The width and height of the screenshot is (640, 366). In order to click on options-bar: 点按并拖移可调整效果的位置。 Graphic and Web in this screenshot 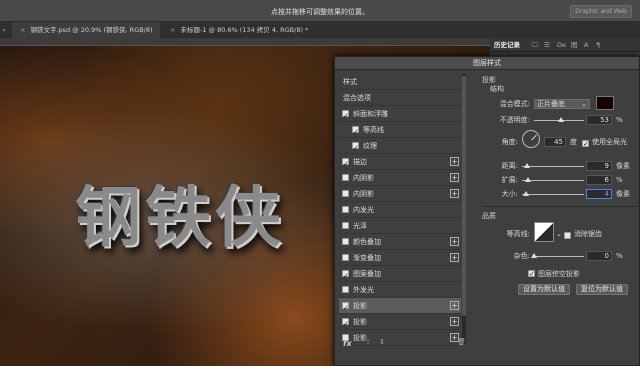, I will do `click(320, 11)`.